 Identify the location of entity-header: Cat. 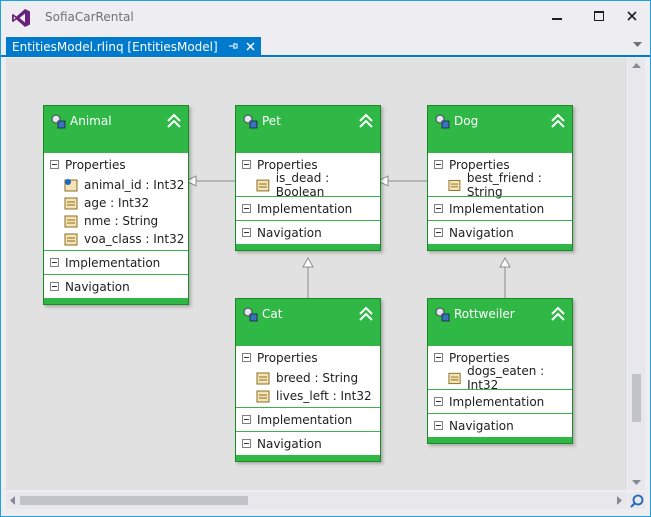
(308, 322).